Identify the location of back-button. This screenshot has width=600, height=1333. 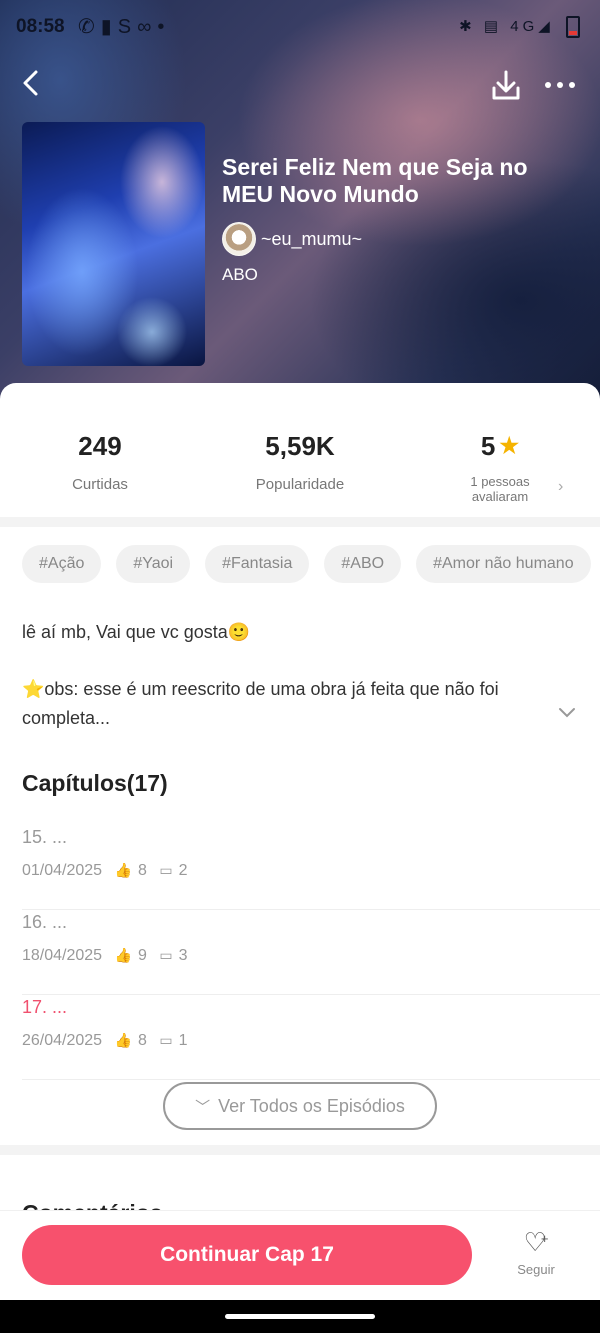
(31, 87).